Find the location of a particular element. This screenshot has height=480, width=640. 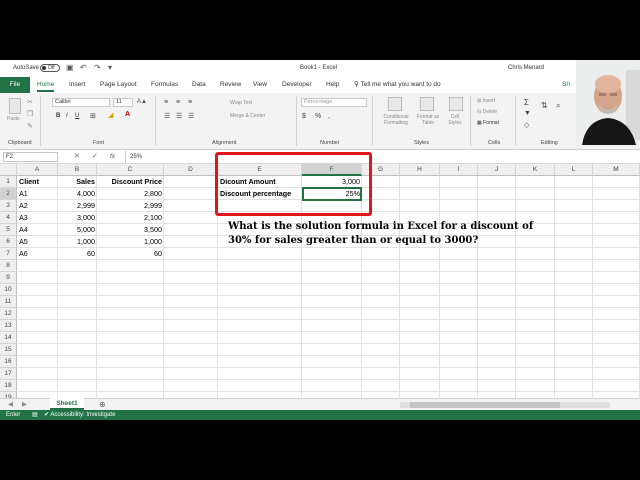

add-sheet-icon: ⊕ is located at coordinates (102, 404).